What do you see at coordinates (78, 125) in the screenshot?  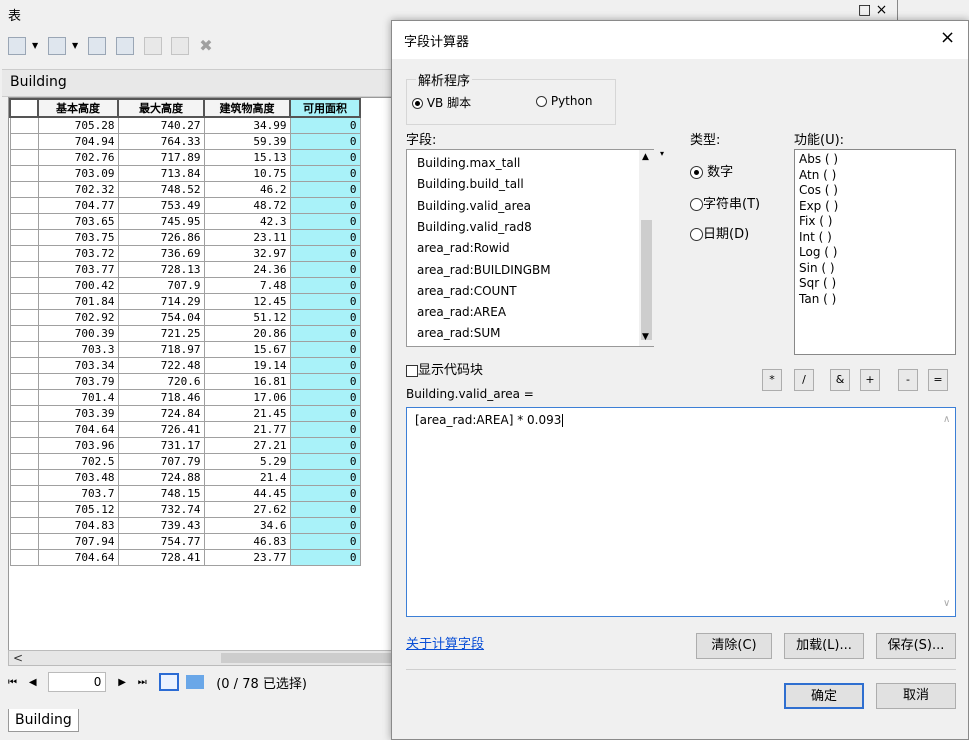 I see `table-cell: 705.28` at bounding box center [78, 125].